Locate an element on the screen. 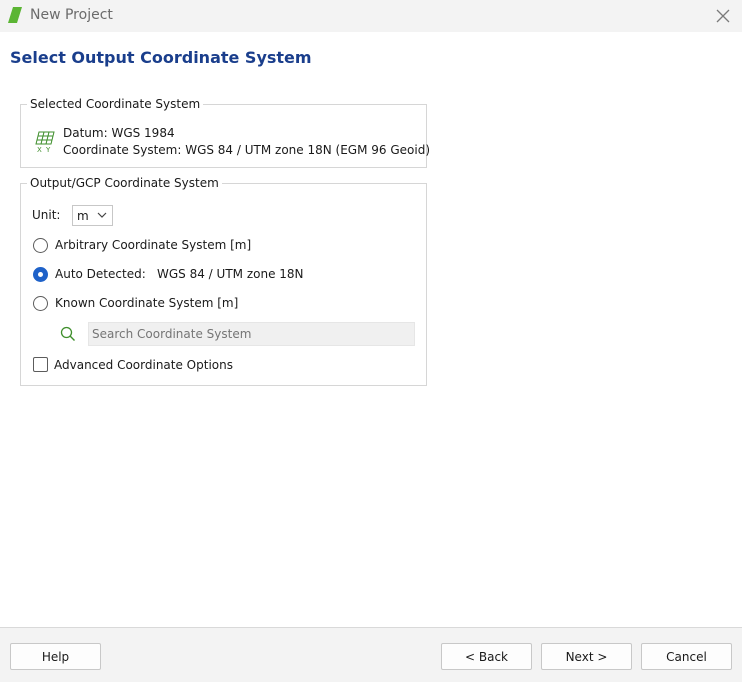  auto-detected-radio is located at coordinates (40, 274).